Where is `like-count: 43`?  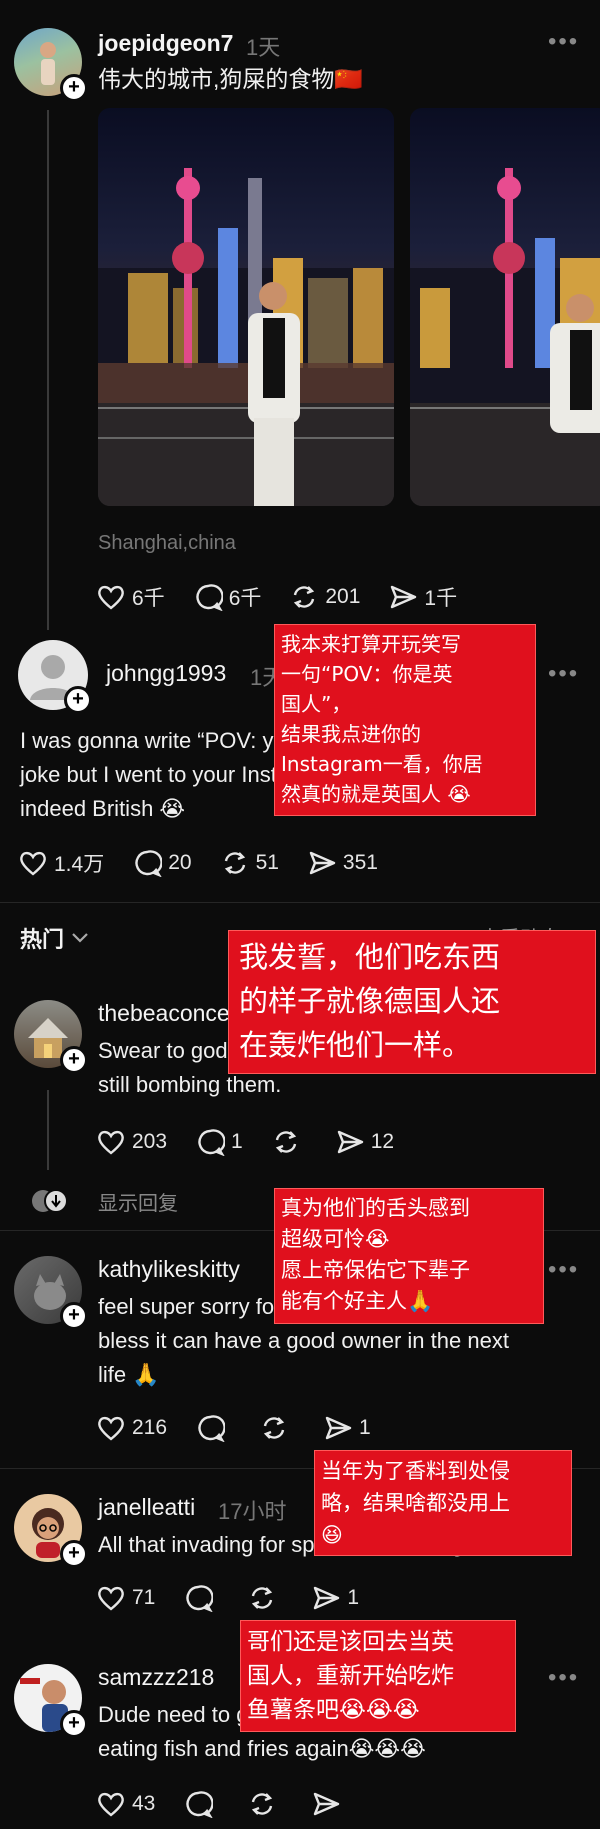
like-count: 43 is located at coordinates (144, 1803).